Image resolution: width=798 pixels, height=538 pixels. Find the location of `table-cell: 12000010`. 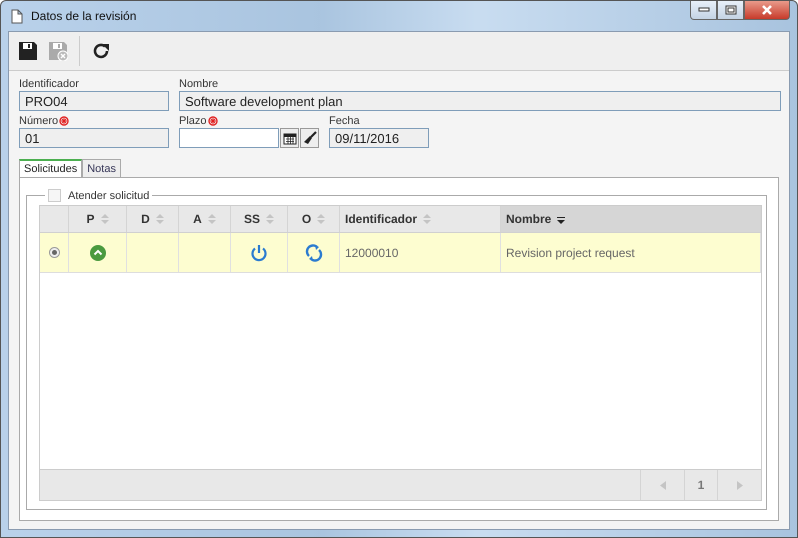

table-cell: 12000010 is located at coordinates (371, 253).